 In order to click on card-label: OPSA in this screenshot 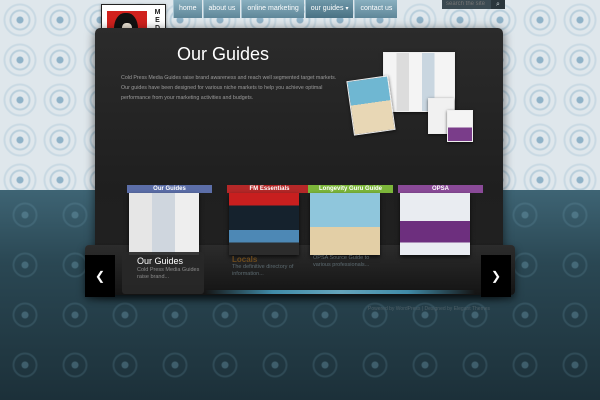, I will do `click(440, 189)`.